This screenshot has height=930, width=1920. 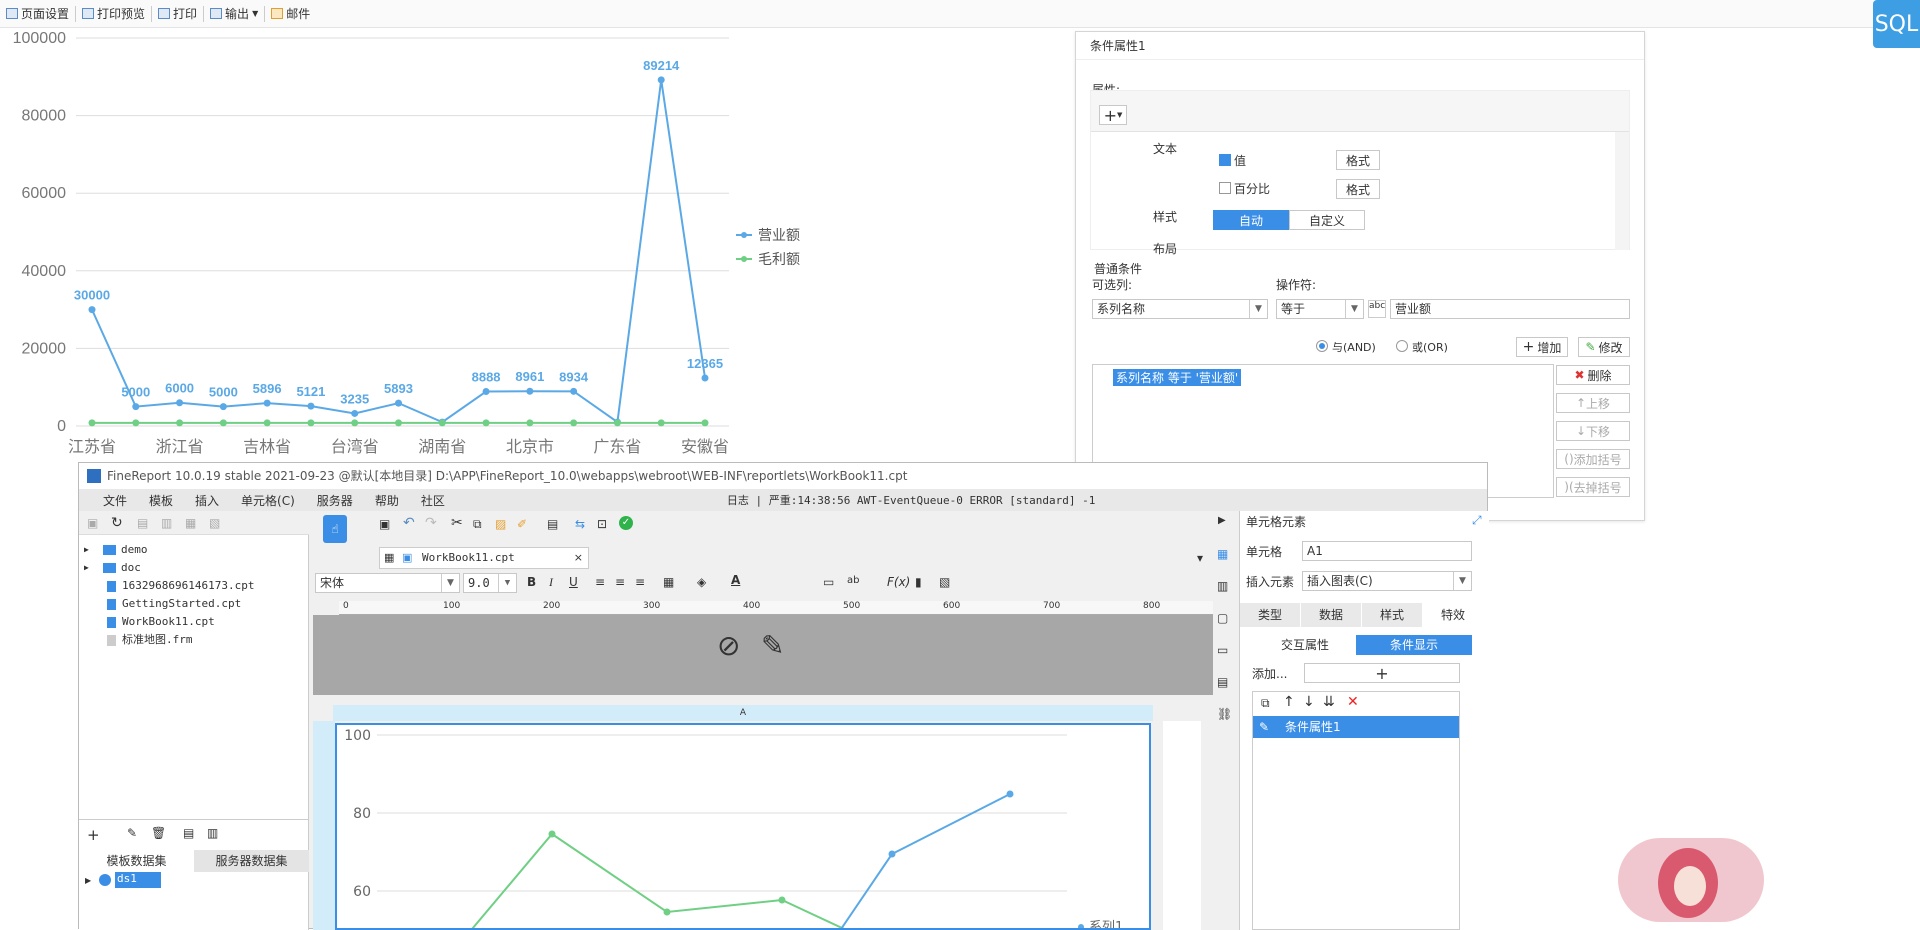 I want to click on percent-format-button: 格式, so click(x=1358, y=189).